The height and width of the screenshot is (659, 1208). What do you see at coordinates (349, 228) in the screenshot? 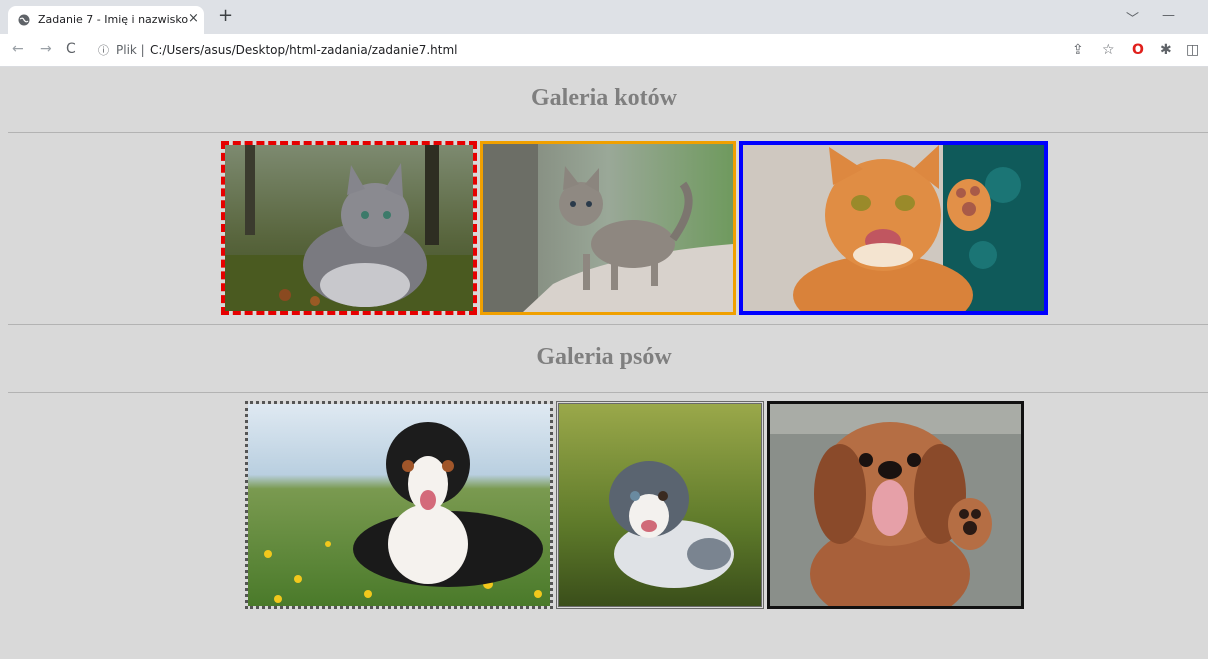
I see `cat-photo-grey-cat` at bounding box center [349, 228].